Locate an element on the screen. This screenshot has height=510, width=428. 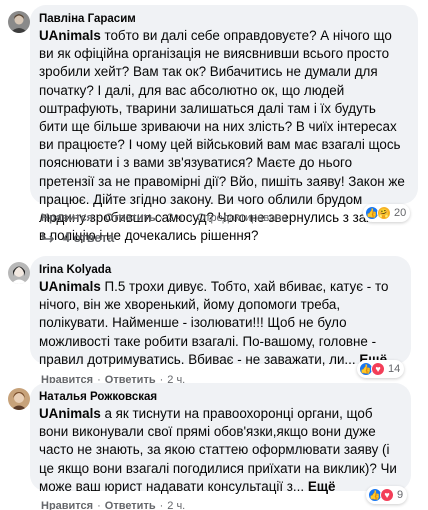
care-icon: 🤗 is located at coordinates (384, 213).